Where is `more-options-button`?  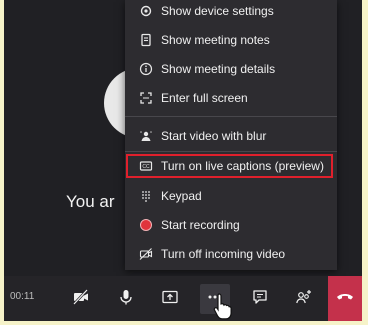 more-options-button is located at coordinates (215, 299).